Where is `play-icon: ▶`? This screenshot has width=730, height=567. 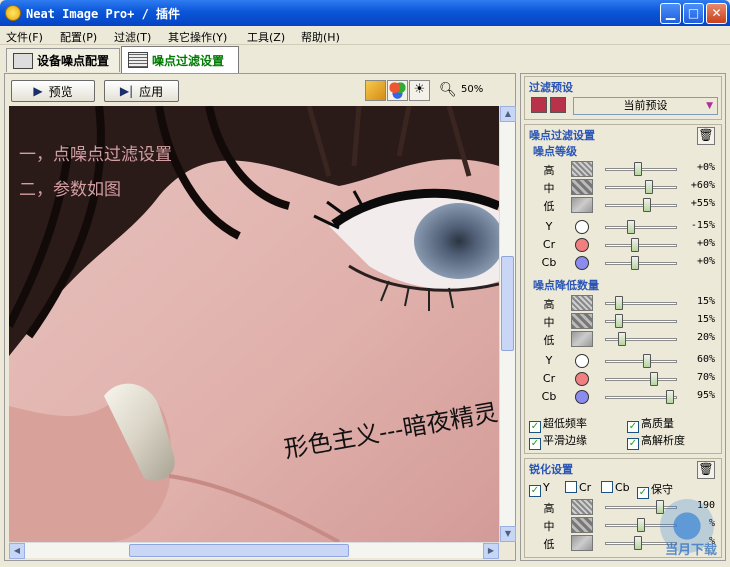
play-icon: ▶ is located at coordinates (38, 91).